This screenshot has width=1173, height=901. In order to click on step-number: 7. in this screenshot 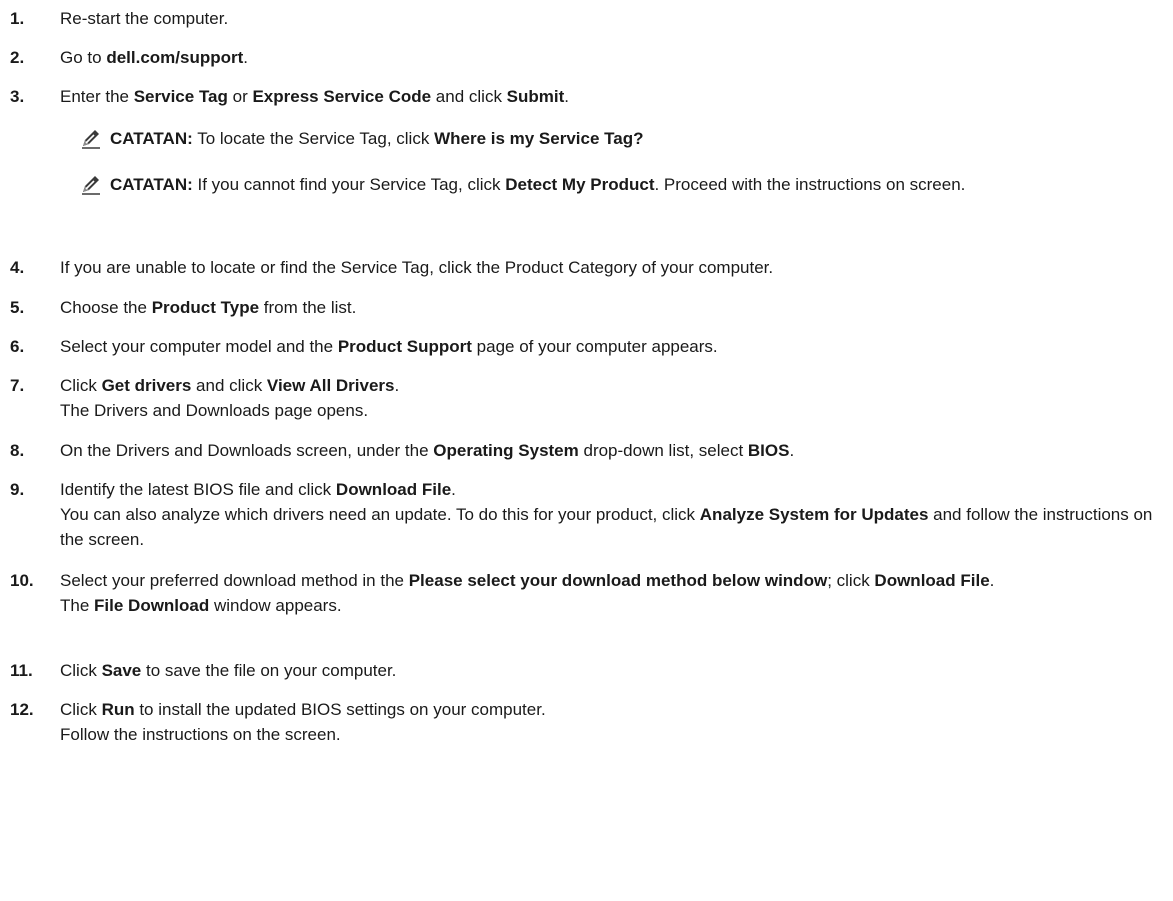, I will do `click(17, 385)`.